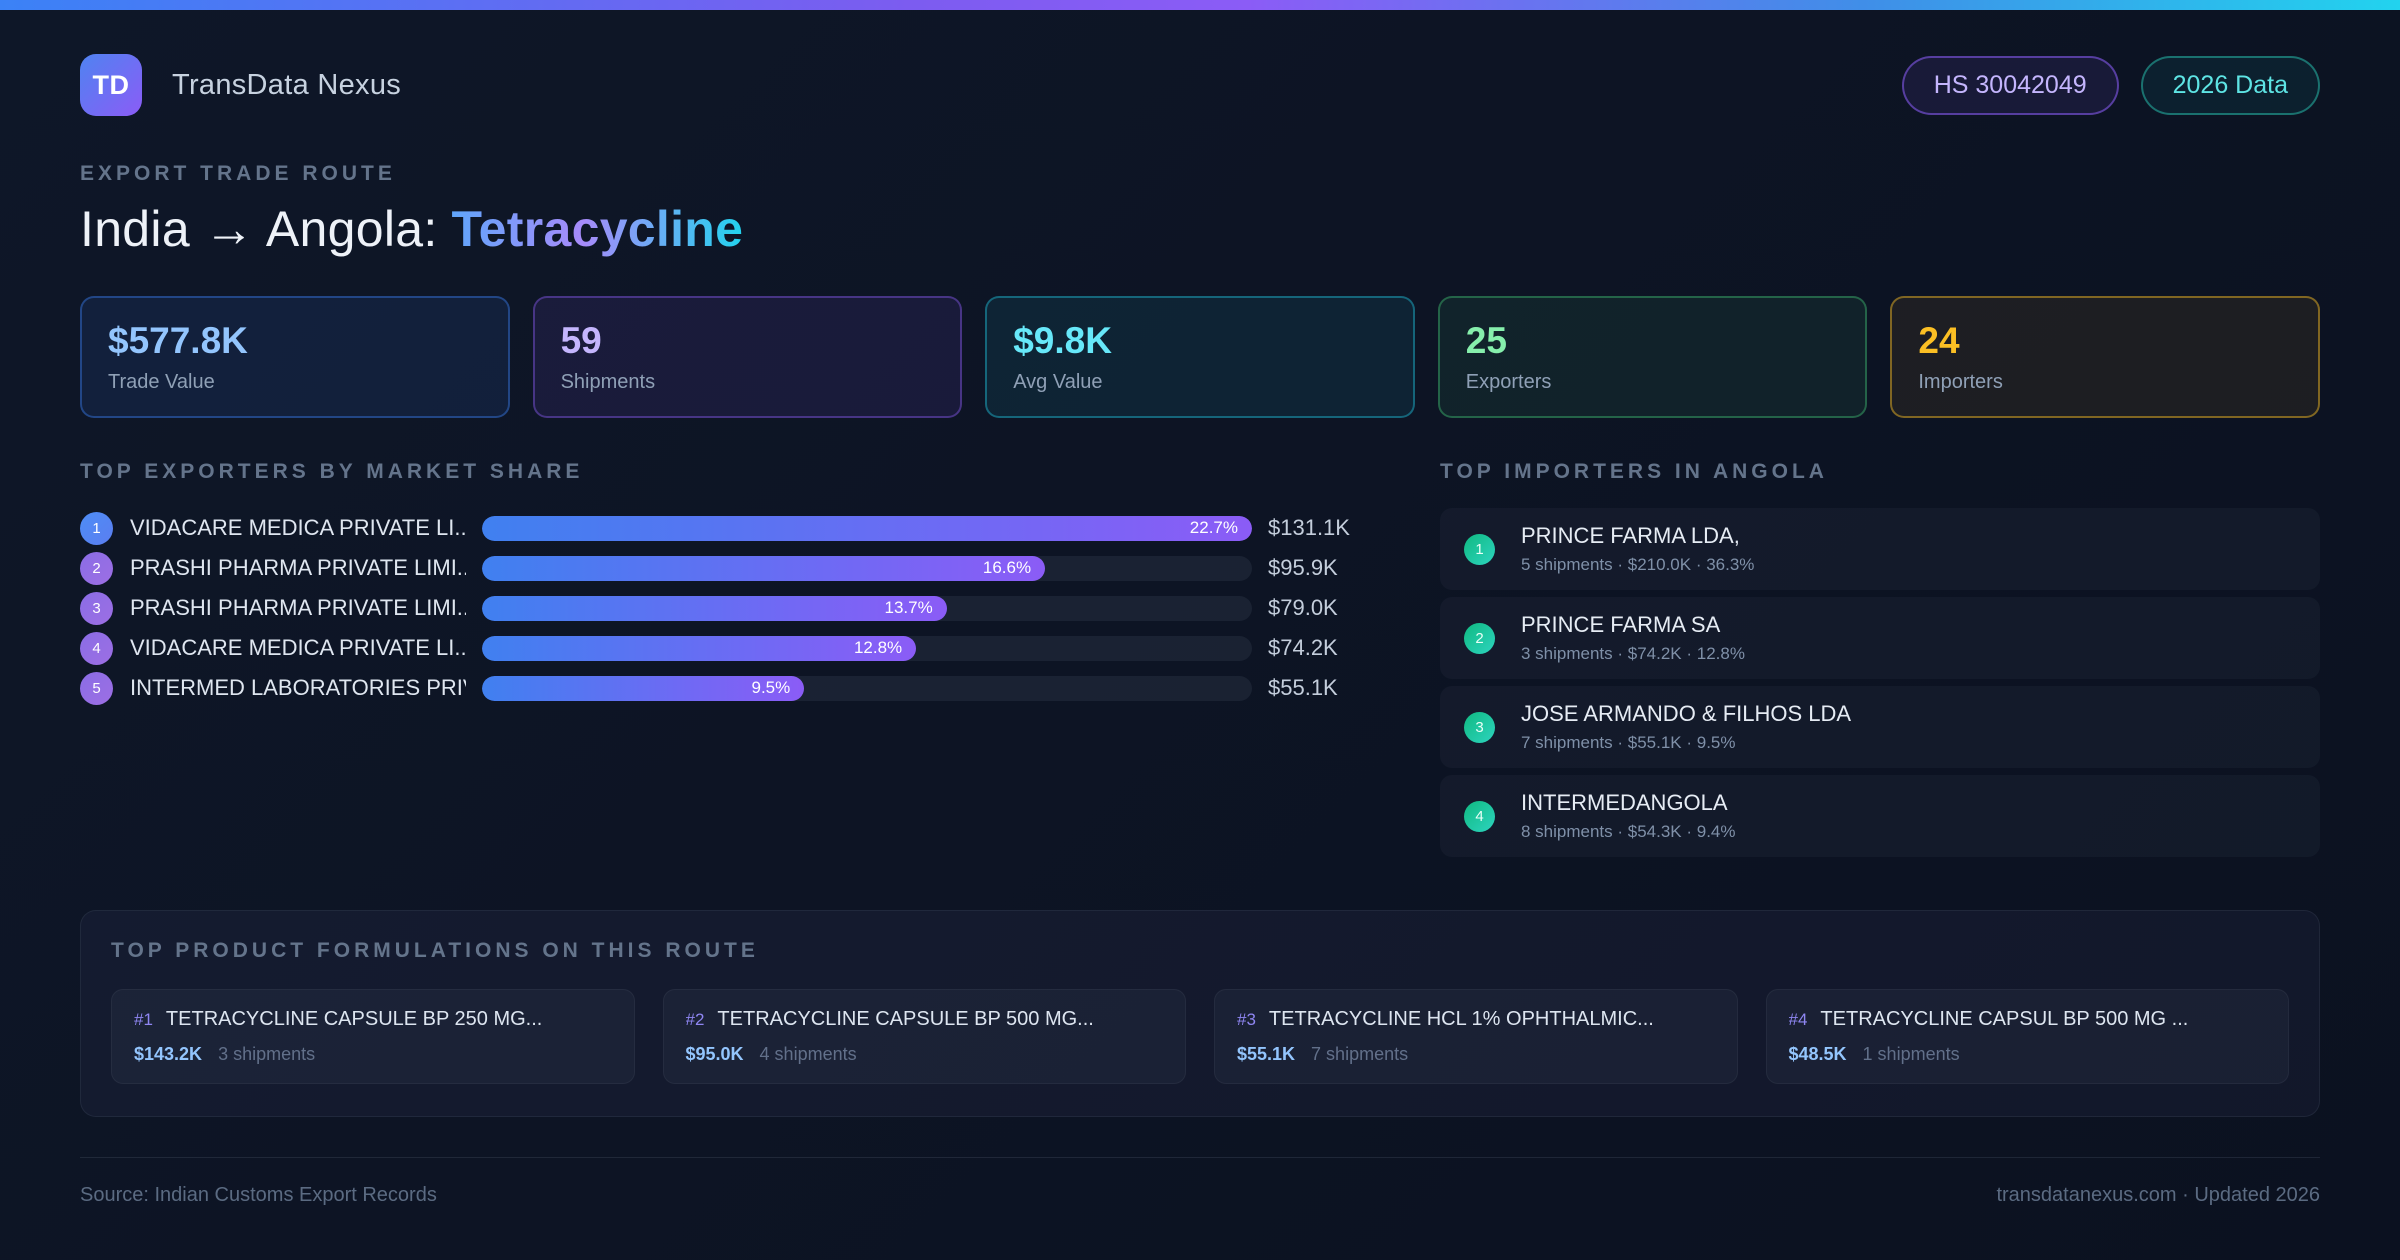 Image resolution: width=2400 pixels, height=1260 pixels. I want to click on page-title: India → Angola: Tetracycline, so click(1200, 229).